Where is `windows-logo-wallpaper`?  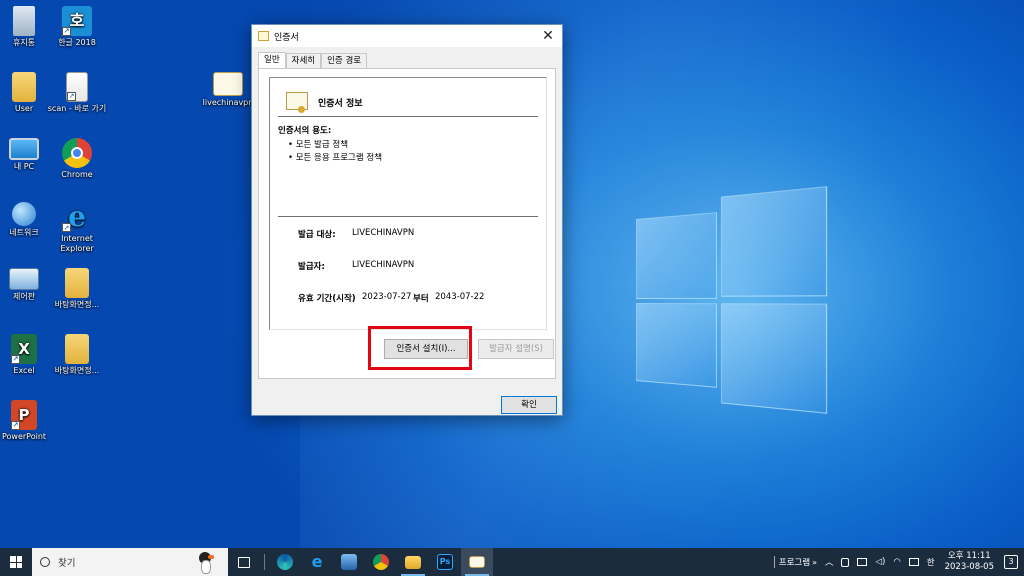 windows-logo-wallpaper is located at coordinates (731, 300).